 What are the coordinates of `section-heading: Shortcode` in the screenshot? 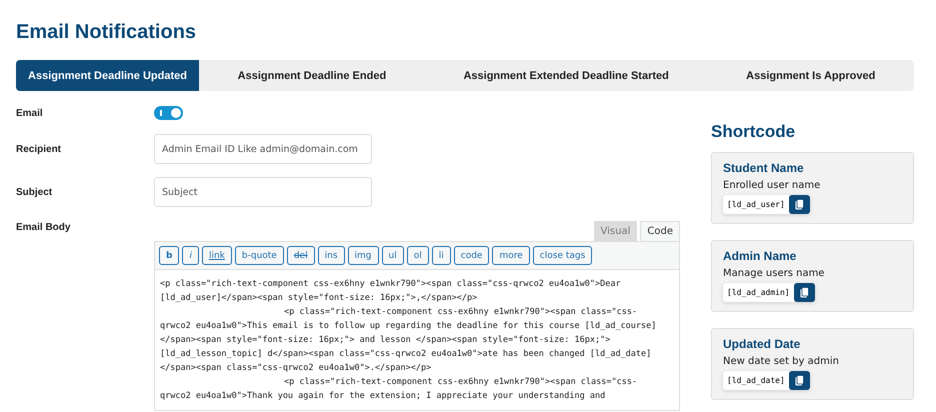 It's located at (753, 132).